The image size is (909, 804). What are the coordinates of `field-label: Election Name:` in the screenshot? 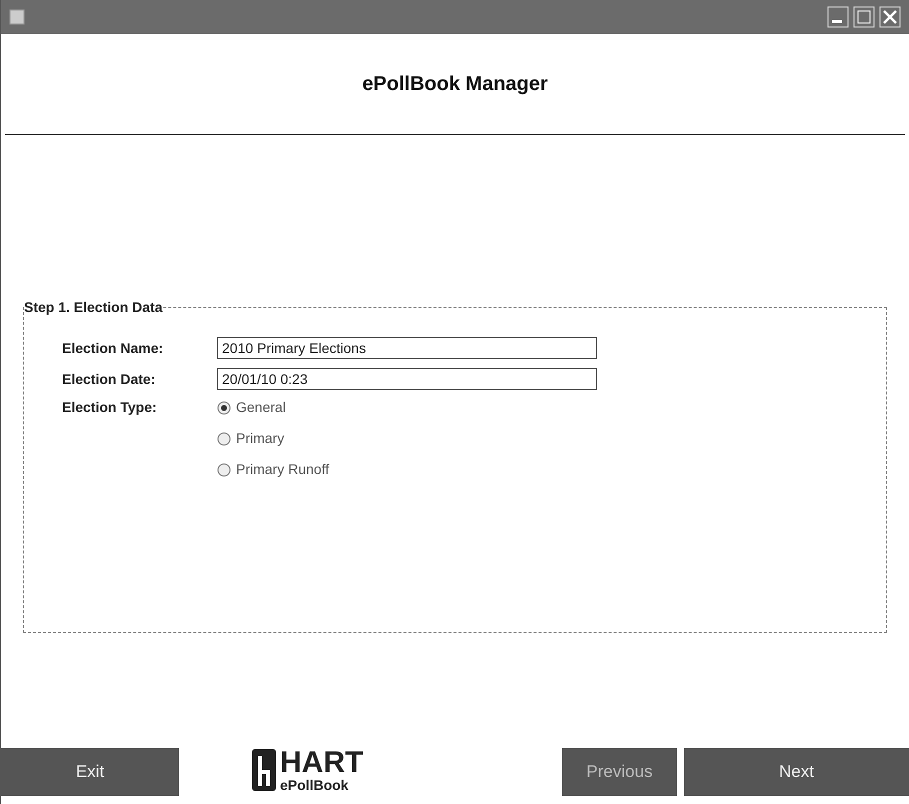 It's located at (113, 348).